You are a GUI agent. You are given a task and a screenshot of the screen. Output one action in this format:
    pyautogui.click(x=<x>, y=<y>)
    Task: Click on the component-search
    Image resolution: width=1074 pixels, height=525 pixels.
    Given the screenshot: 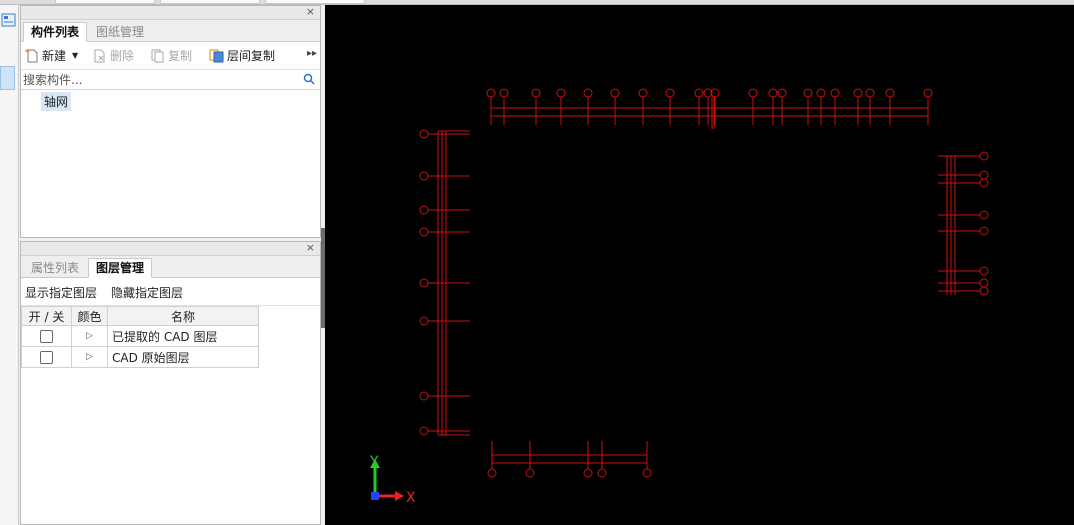 What is the action you would take?
    pyautogui.click(x=170, y=80)
    